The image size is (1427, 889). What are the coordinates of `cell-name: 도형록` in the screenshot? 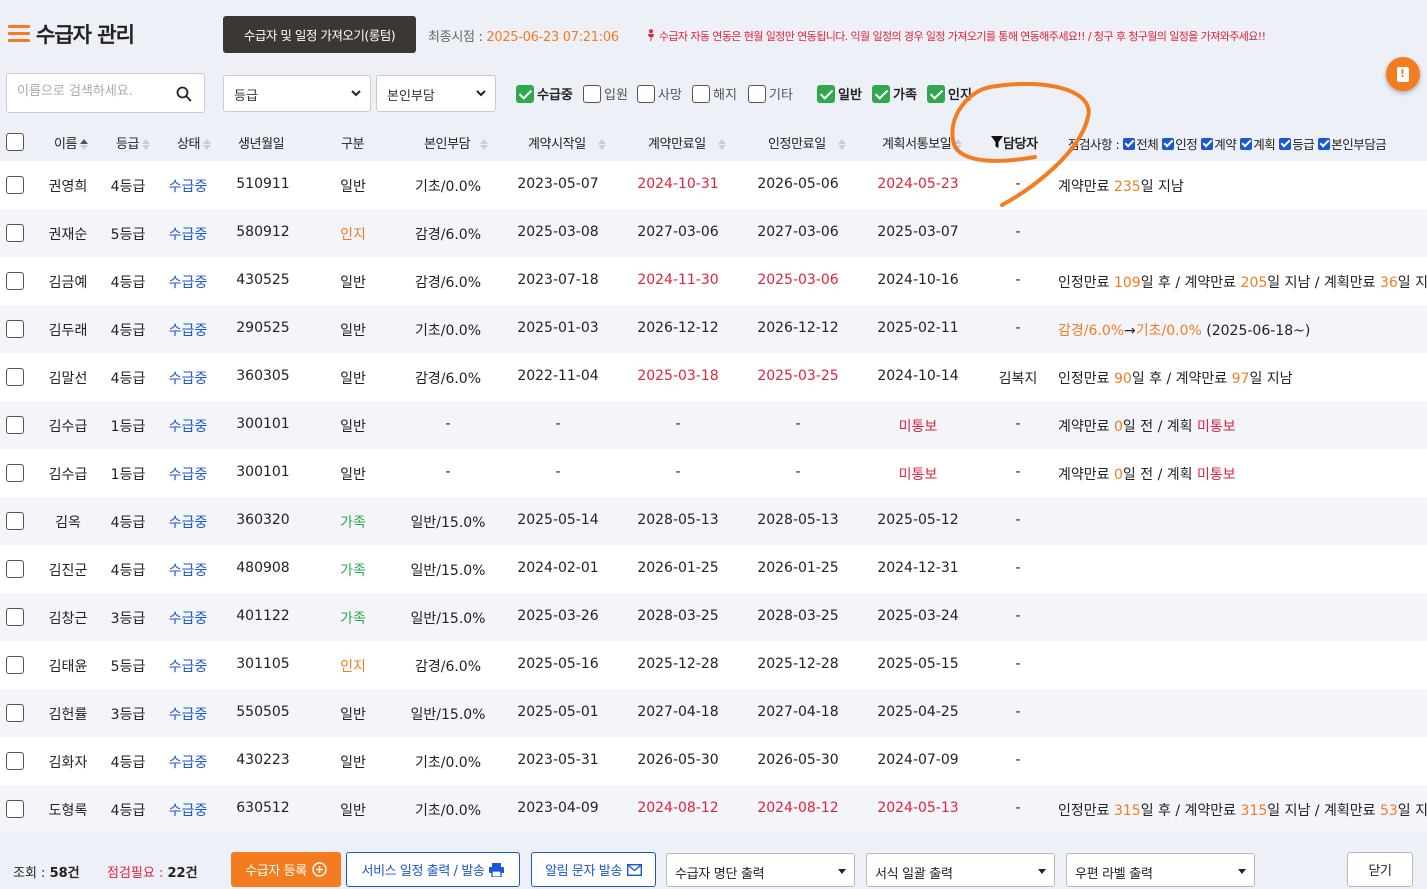 It's located at (68, 810).